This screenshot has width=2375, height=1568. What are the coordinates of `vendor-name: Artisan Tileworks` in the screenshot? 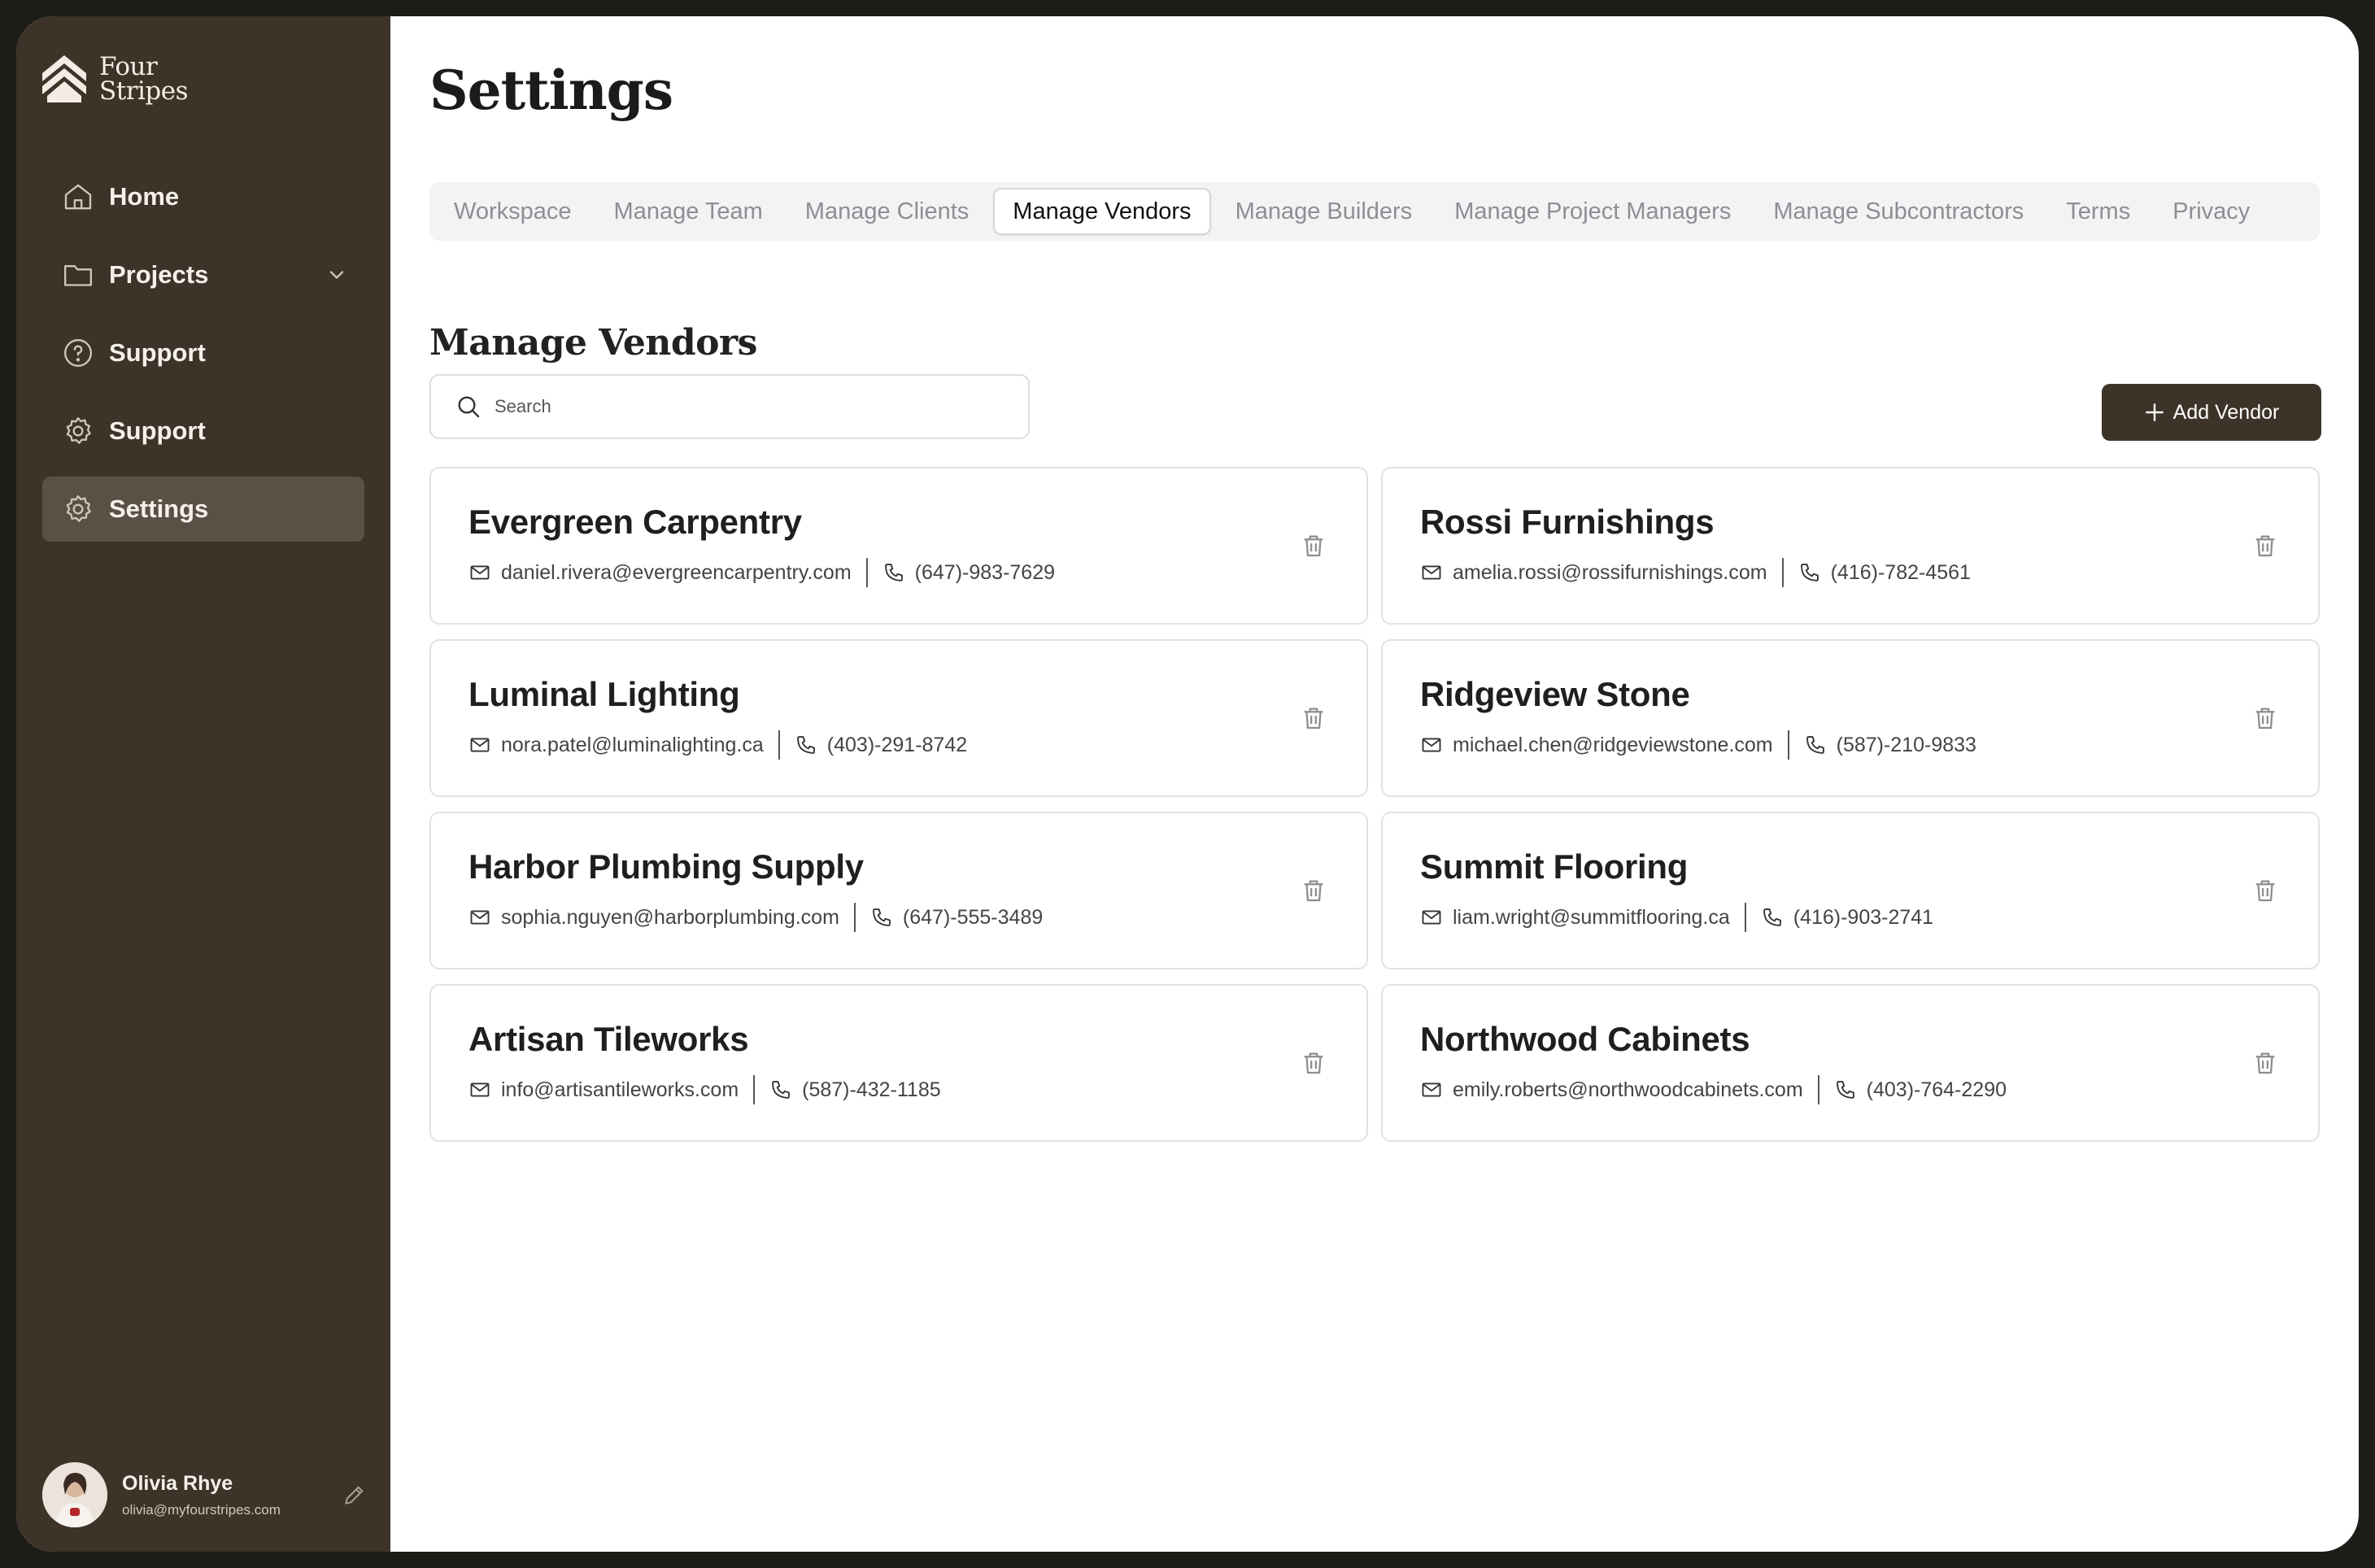 It's located at (608, 1039).